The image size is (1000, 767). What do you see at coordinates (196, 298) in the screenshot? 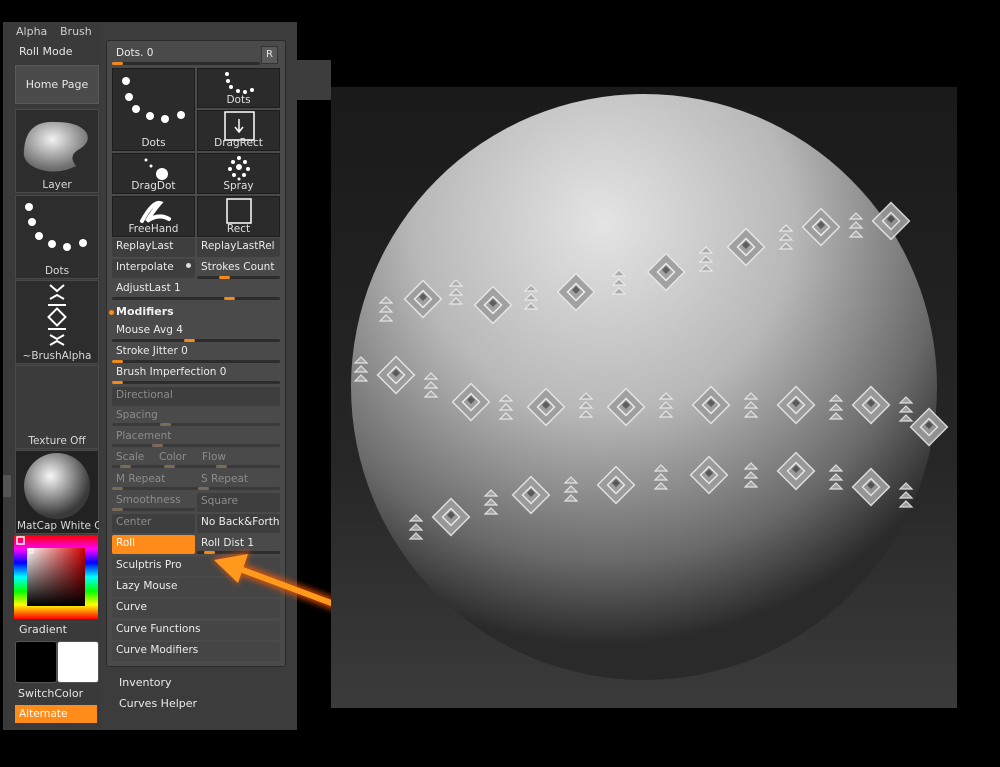
I see `adjust-last-track` at bounding box center [196, 298].